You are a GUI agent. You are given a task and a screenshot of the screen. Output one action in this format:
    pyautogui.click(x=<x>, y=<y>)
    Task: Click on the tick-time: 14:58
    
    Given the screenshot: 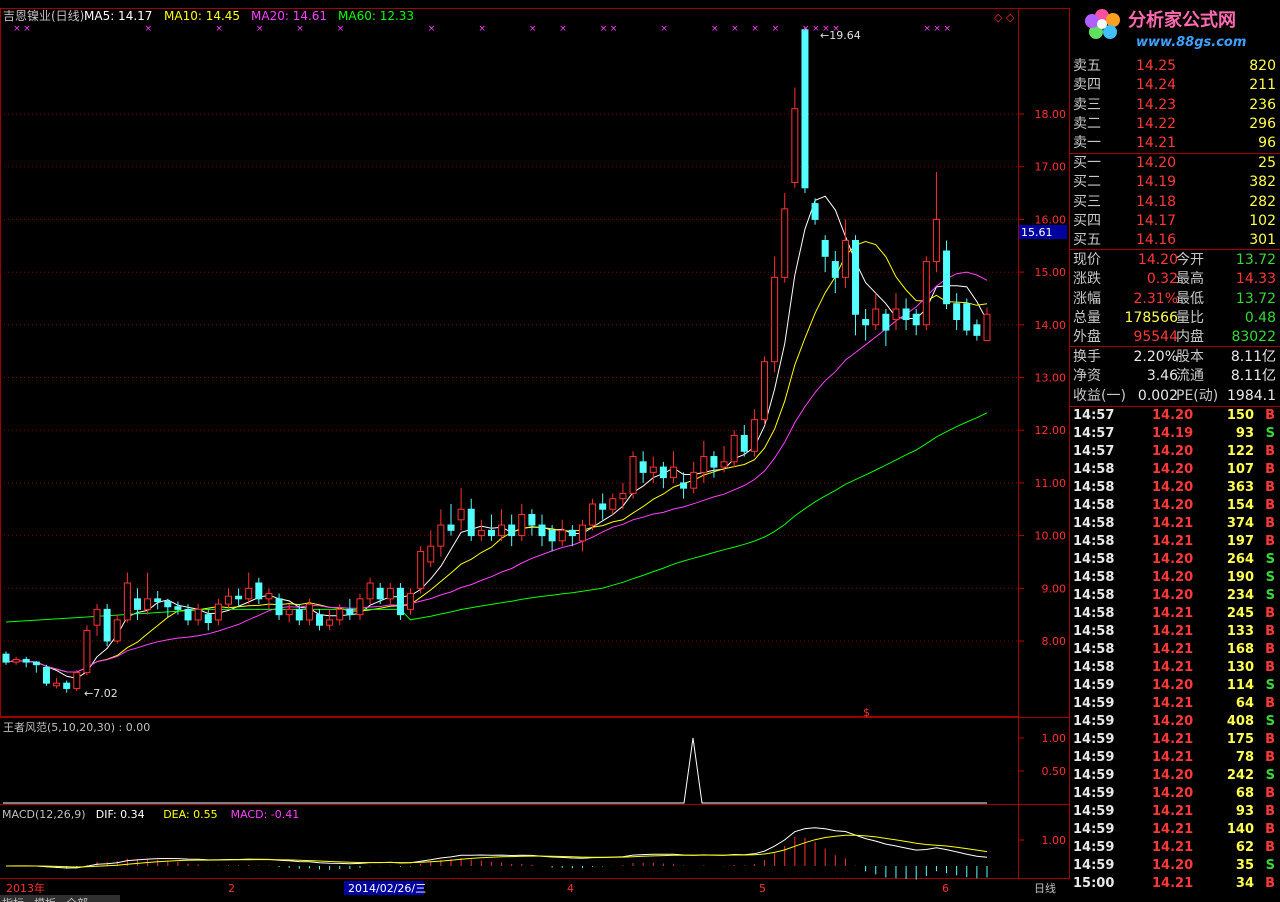 What is the action you would take?
    pyautogui.click(x=1094, y=649)
    